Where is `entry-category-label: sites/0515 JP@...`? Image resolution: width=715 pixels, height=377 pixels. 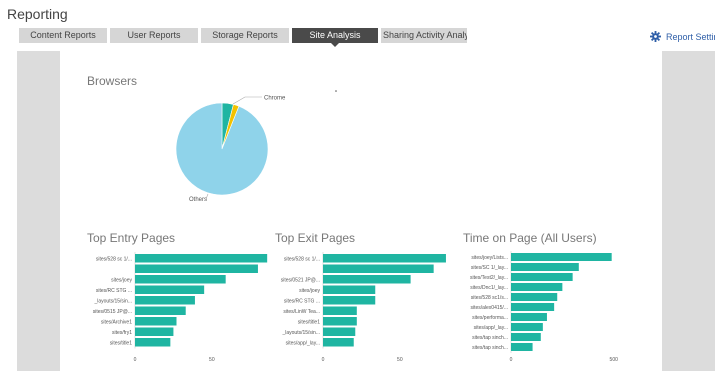
entry-category-label: sites/0515 JP@... is located at coordinates (112, 312).